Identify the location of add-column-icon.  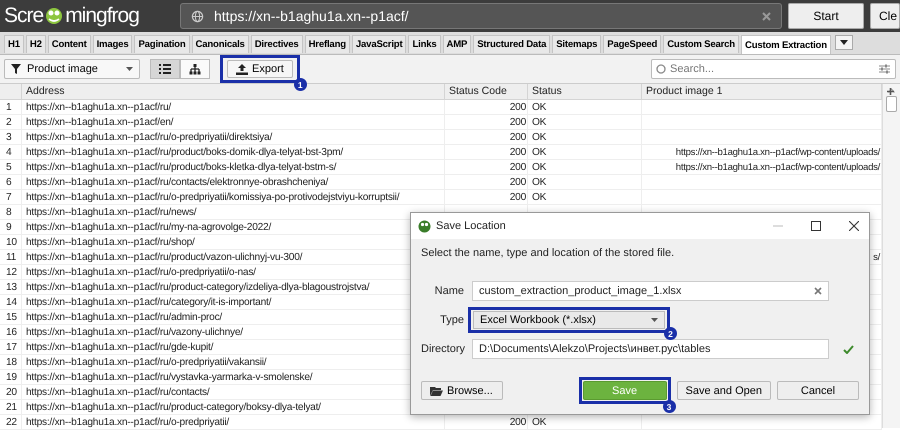
(890, 91).